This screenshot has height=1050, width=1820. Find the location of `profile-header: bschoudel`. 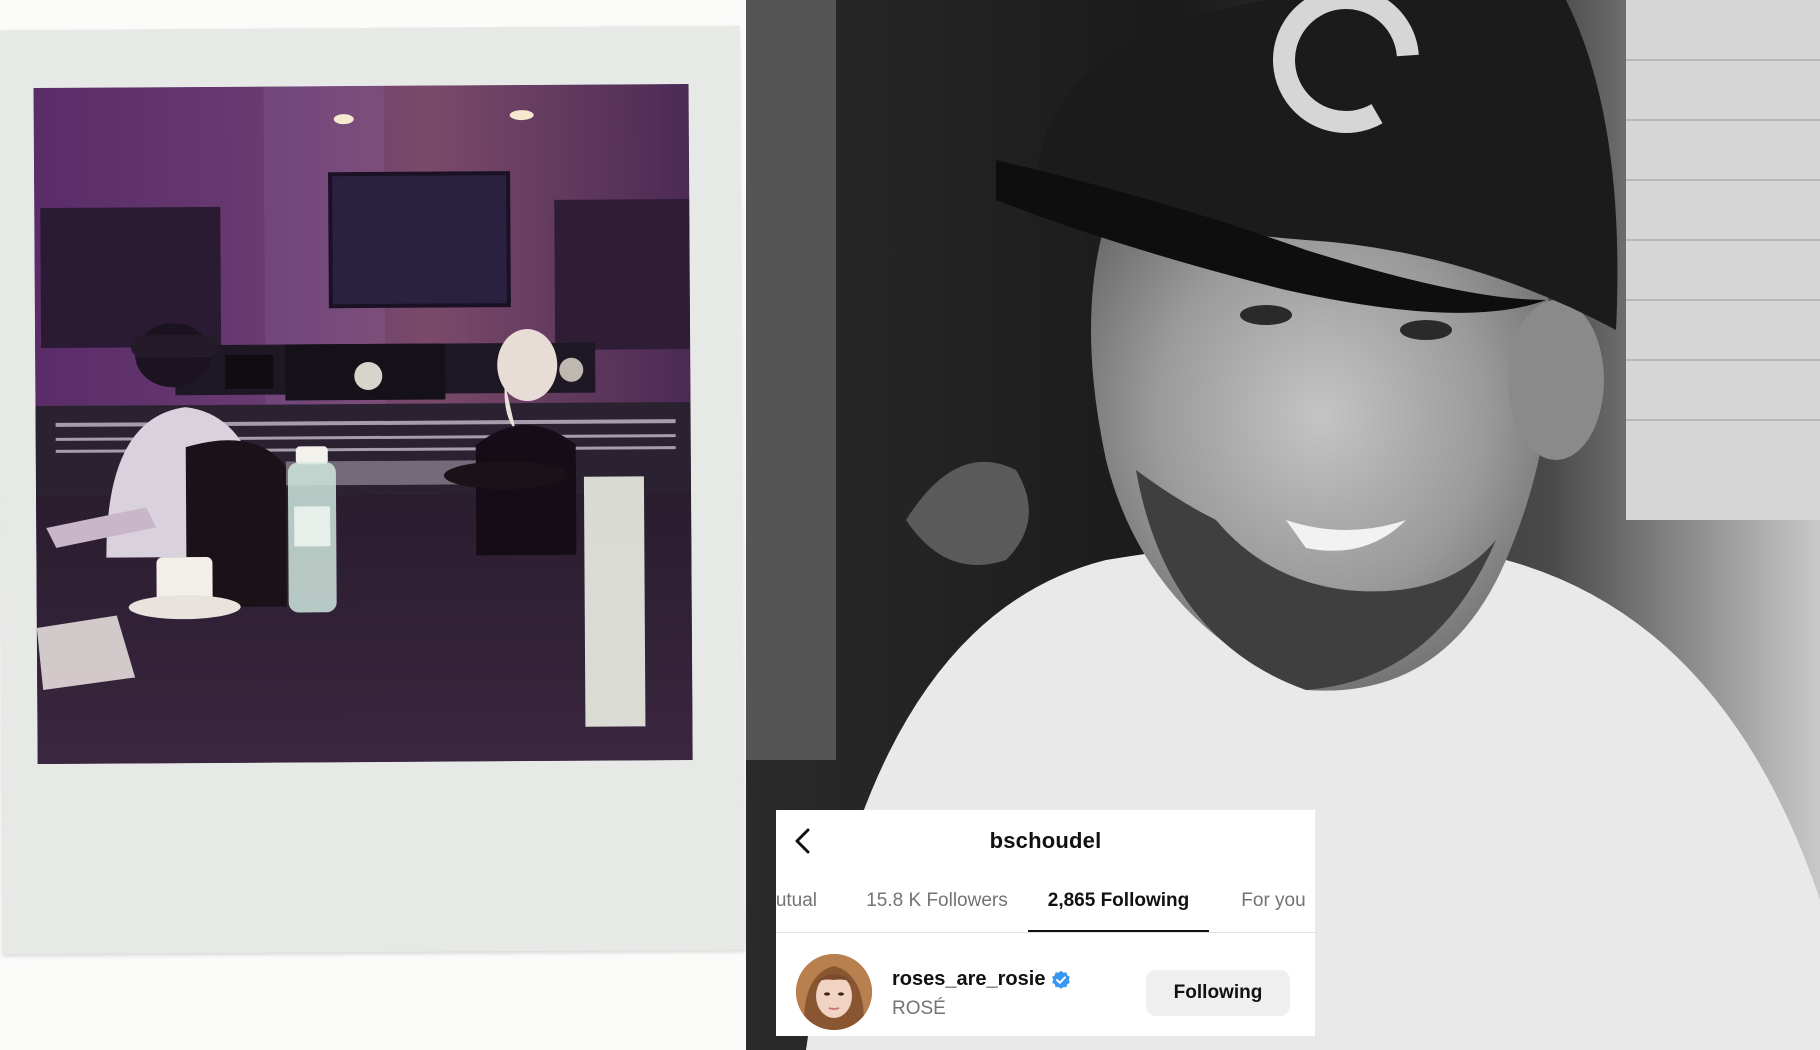

profile-header: bschoudel is located at coordinates (1045, 841).